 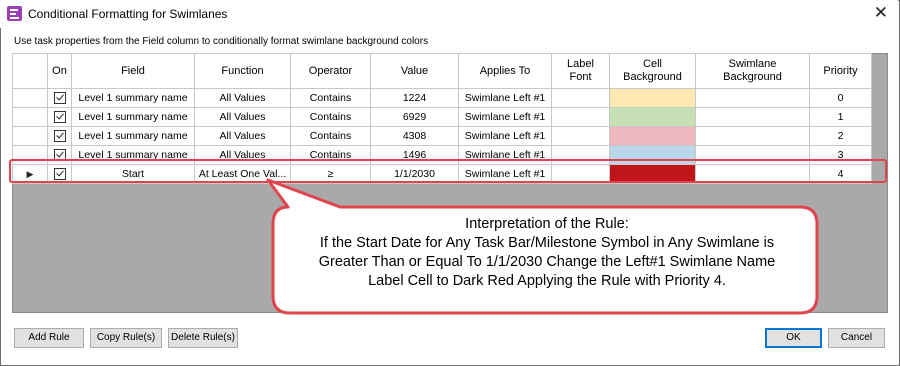 I want to click on delete-rules-button: Delete Rule(s), so click(x=203, y=338).